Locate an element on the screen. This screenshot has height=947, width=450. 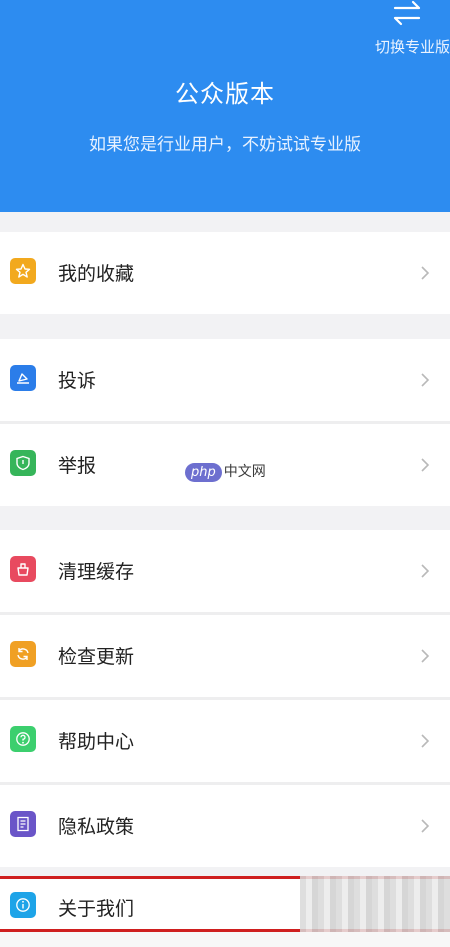
bottom-nav-bar is located at coordinates (225, 939).